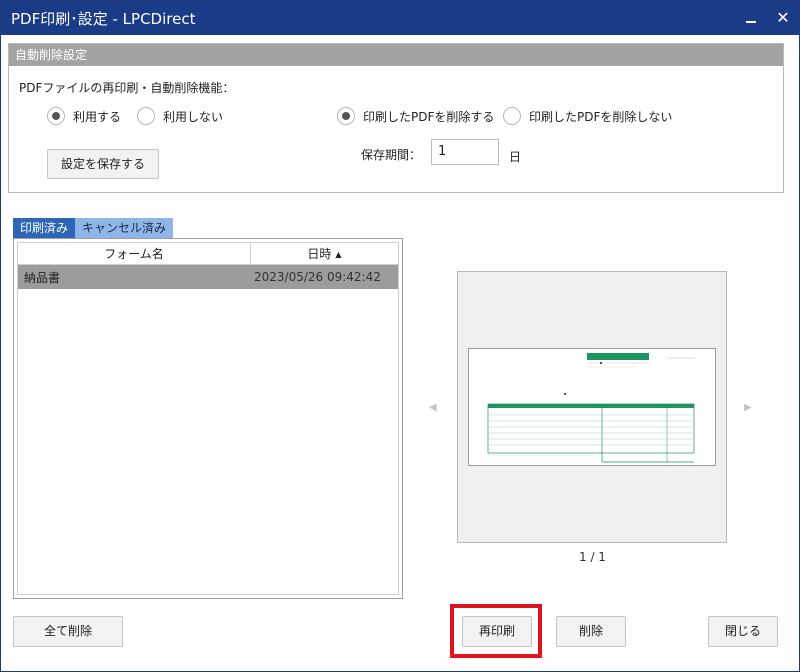 This screenshot has width=800, height=672. I want to click on datetime-cell: 2023/05/26 09:42:42, so click(317, 277).